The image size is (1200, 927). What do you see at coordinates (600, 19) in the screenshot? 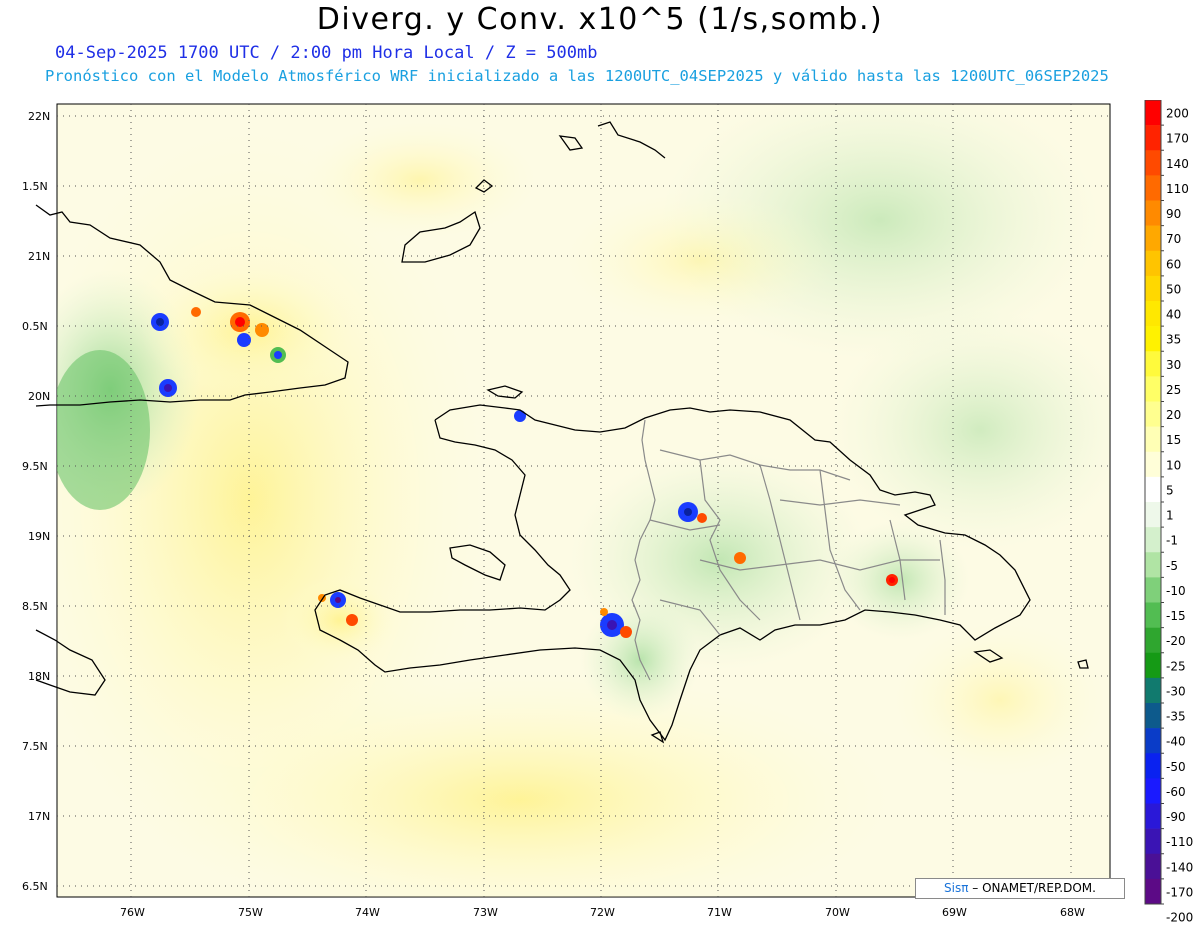
I see `map-title: Diverg. y Conv. x10^5 (1/s,somb.)` at bounding box center [600, 19].